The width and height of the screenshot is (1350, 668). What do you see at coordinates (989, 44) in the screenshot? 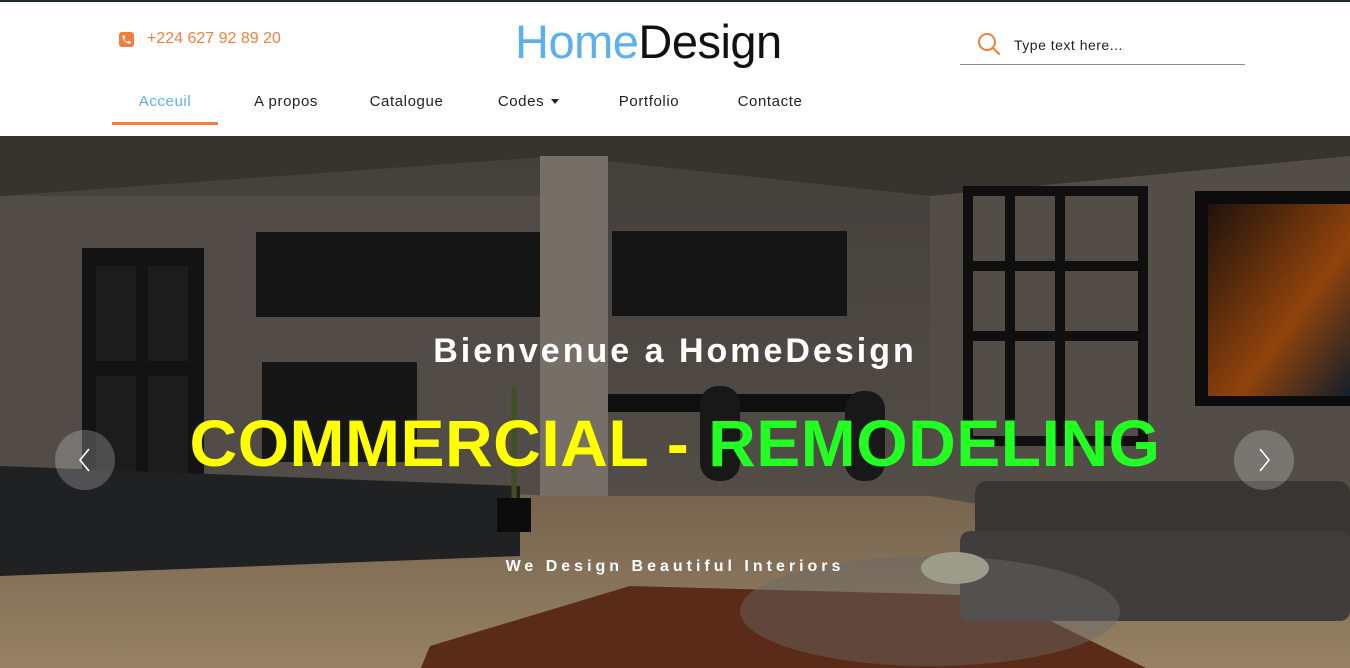
I see `search-icon` at bounding box center [989, 44].